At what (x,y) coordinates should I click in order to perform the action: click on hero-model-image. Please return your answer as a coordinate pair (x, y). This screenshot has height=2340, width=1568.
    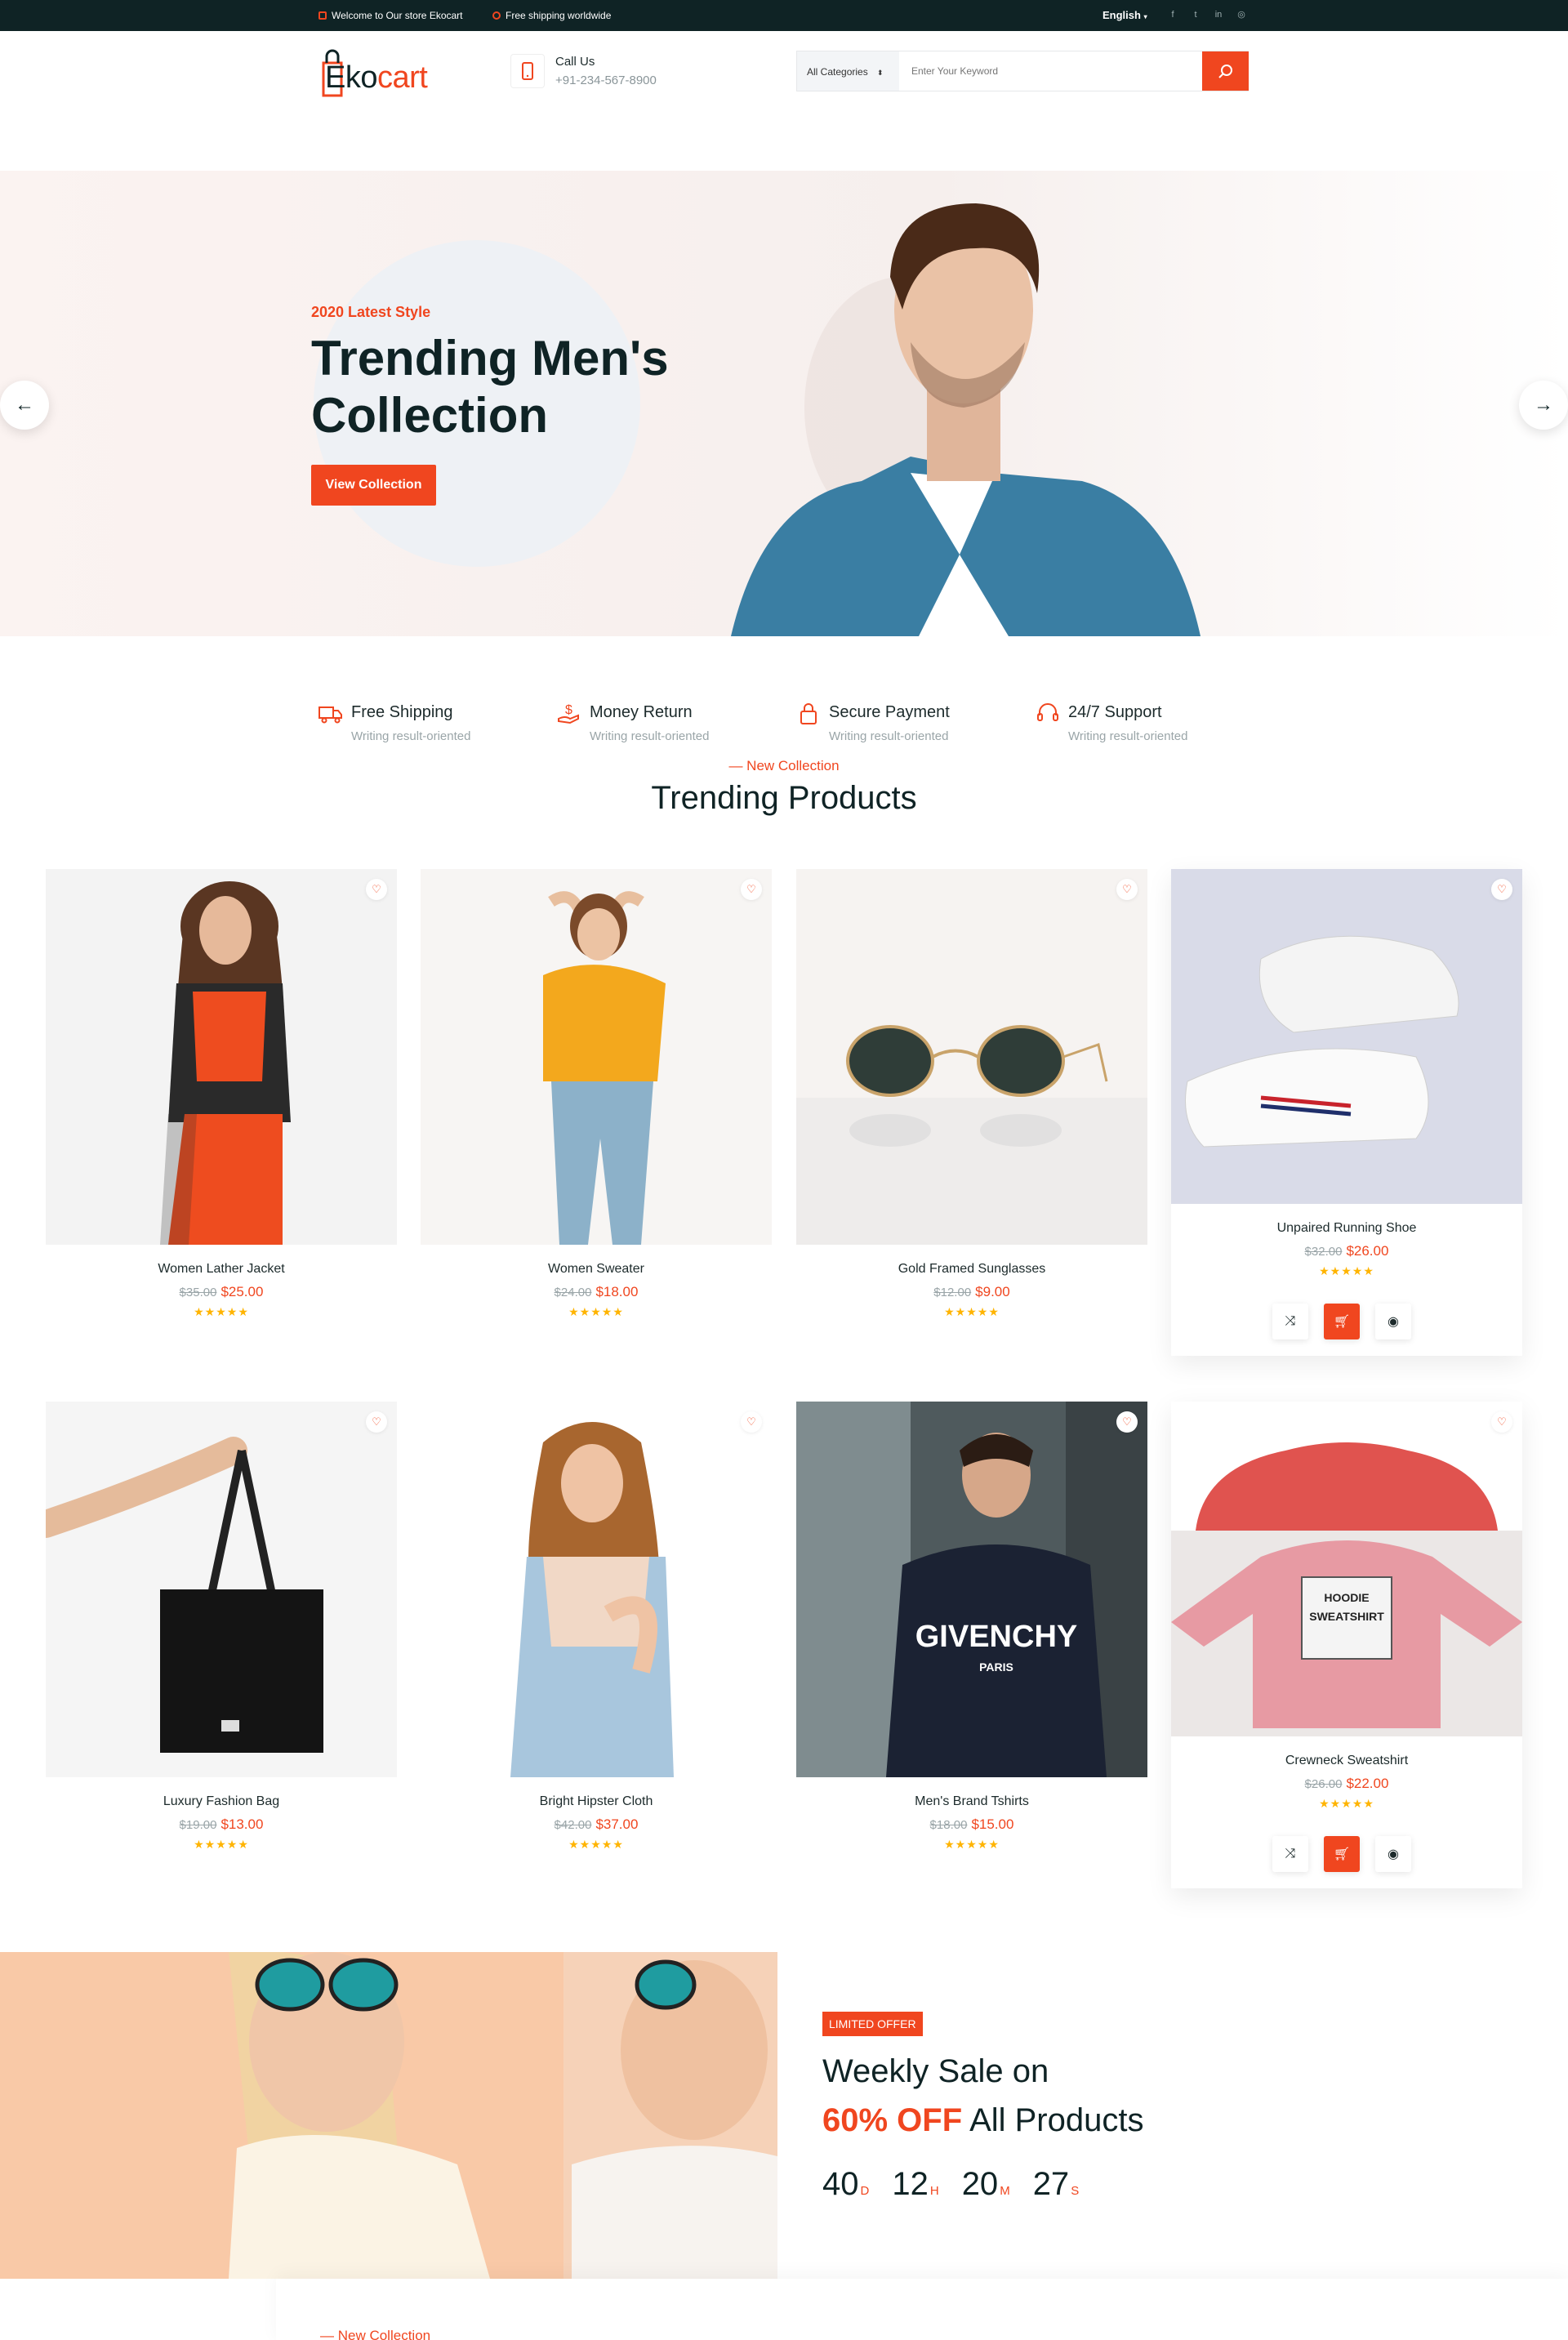
    Looking at the image, I should click on (965, 420).